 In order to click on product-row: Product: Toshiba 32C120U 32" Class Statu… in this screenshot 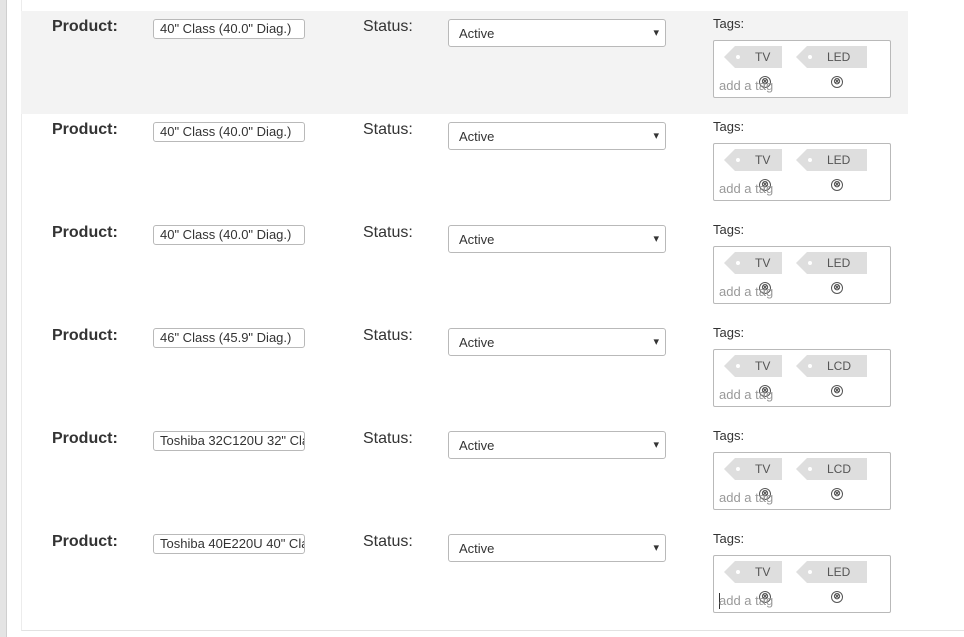, I will do `click(464, 474)`.